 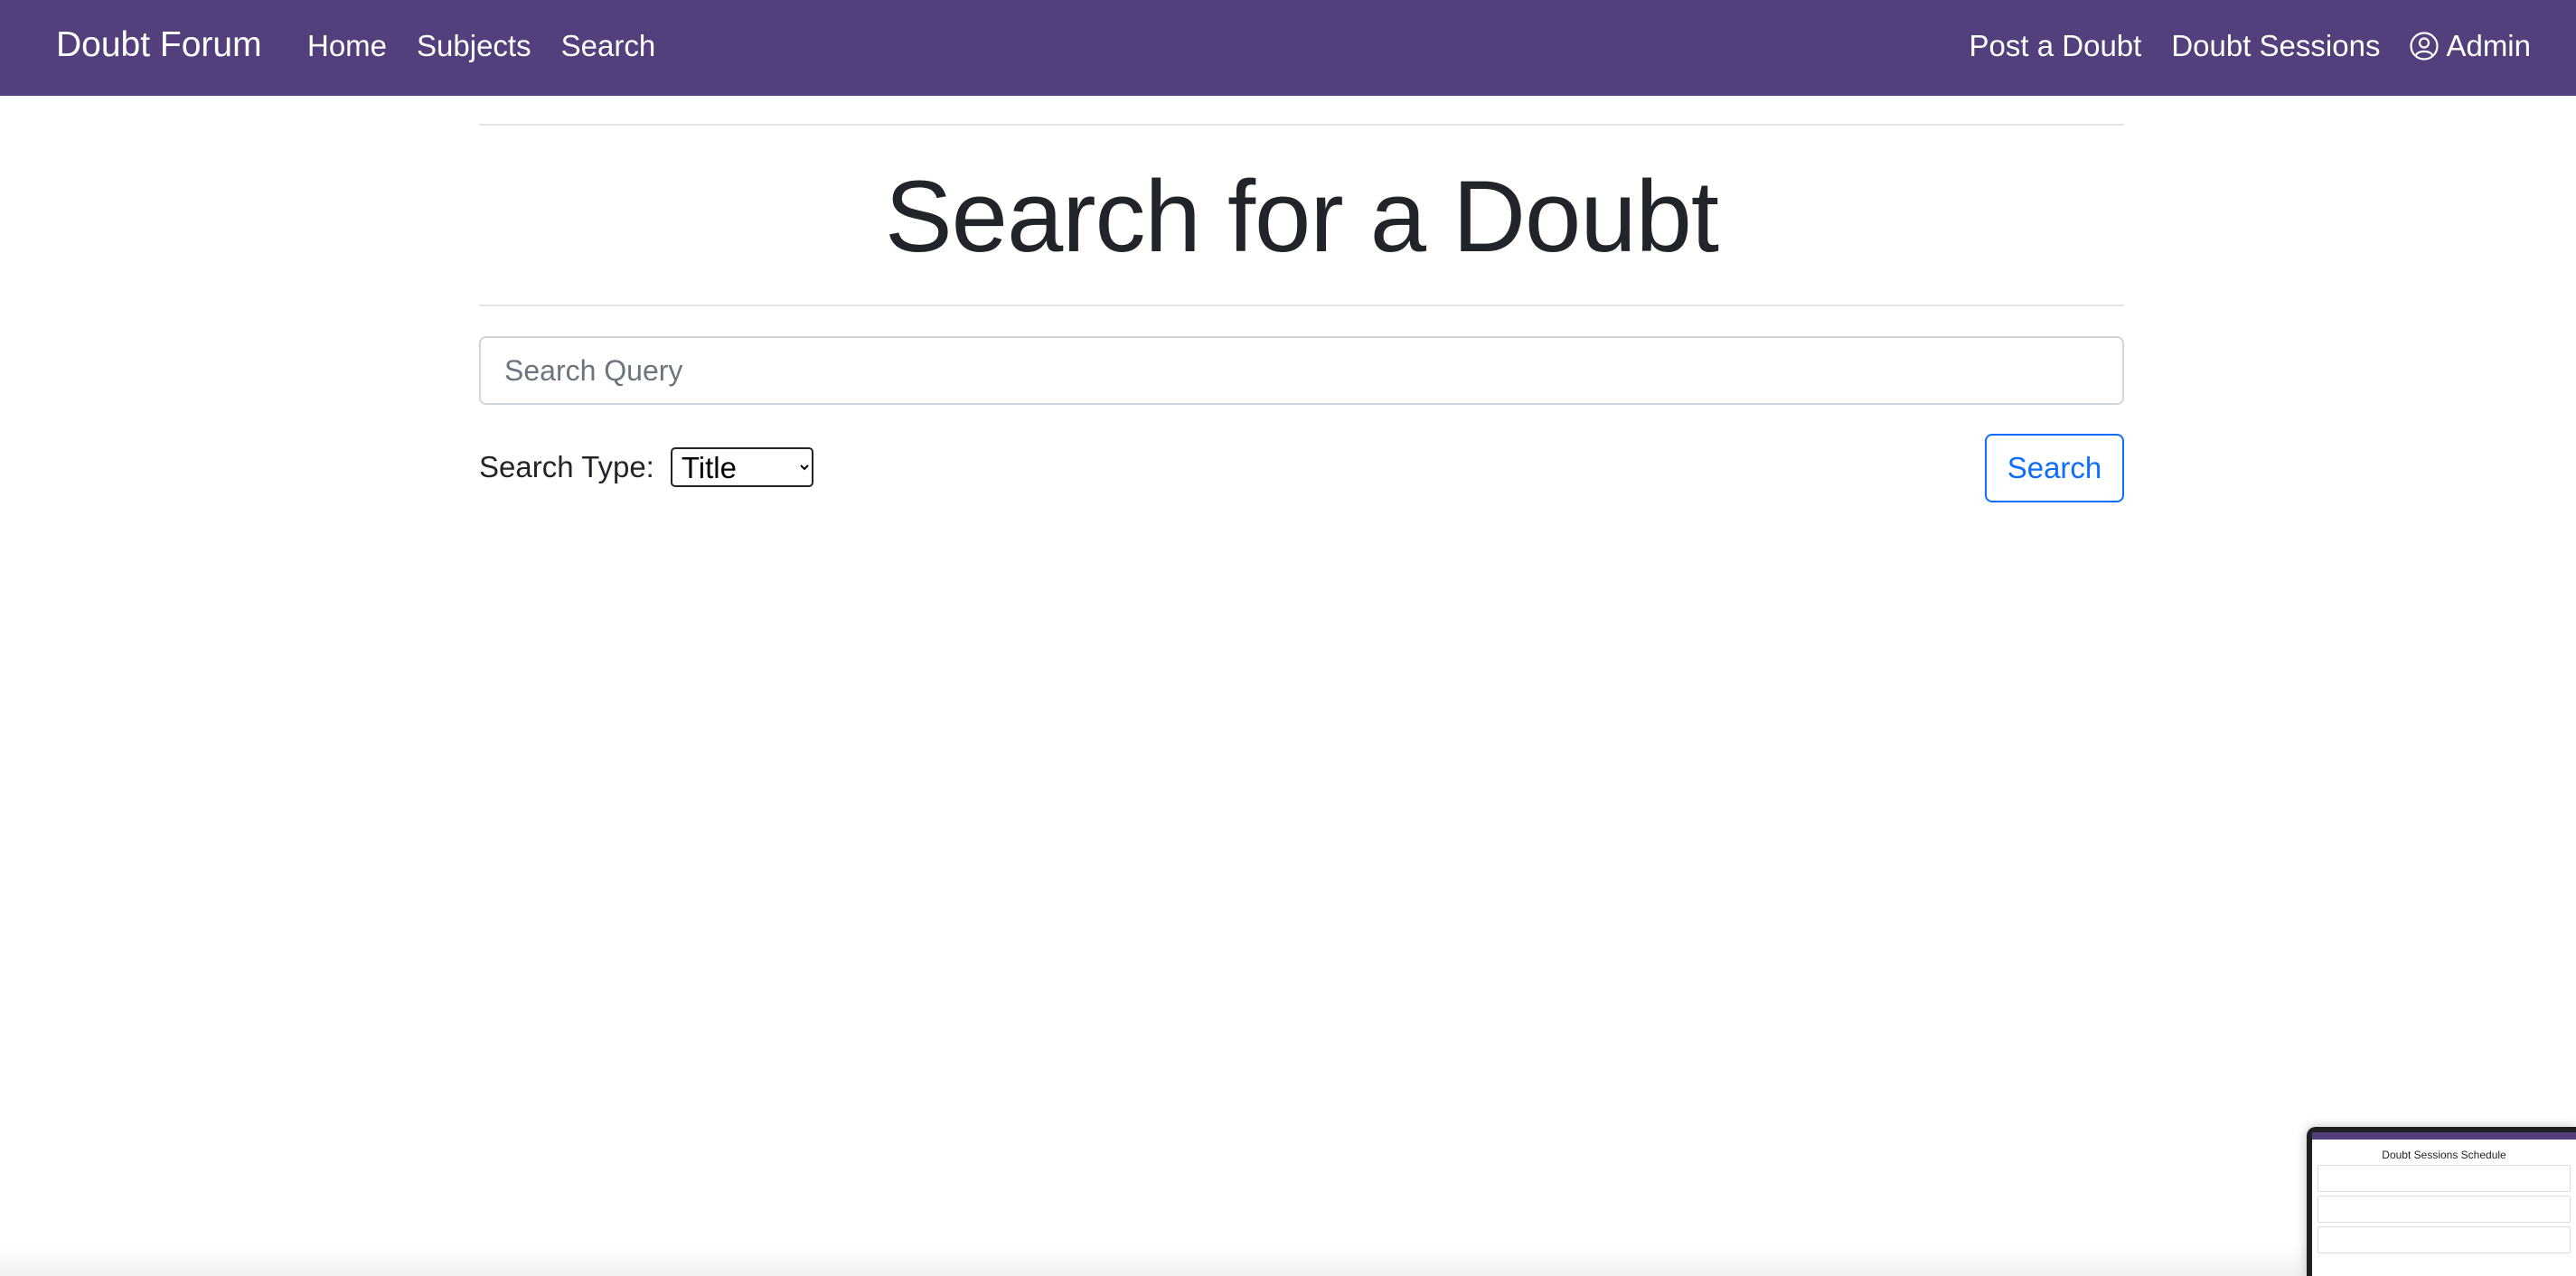 I want to click on nav-right-group: Post a Doubt Doubt Sessions Admin, so click(x=2250, y=46).